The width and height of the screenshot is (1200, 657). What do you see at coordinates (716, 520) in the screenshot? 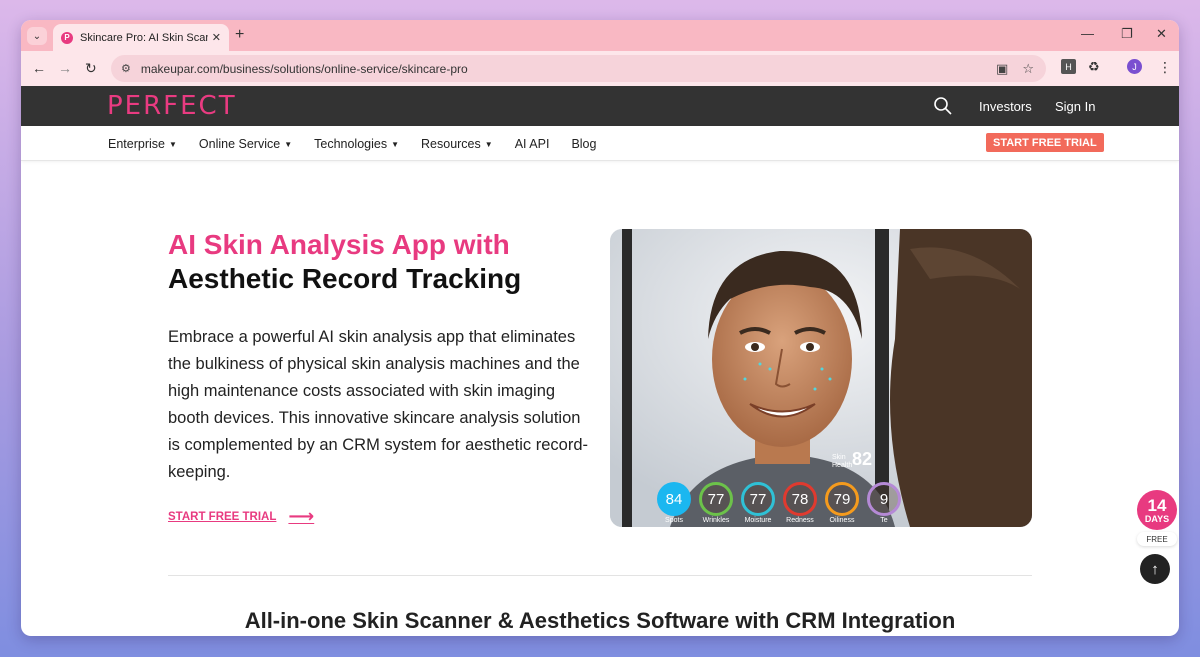
I see `metric-label: Wrinkles` at bounding box center [716, 520].